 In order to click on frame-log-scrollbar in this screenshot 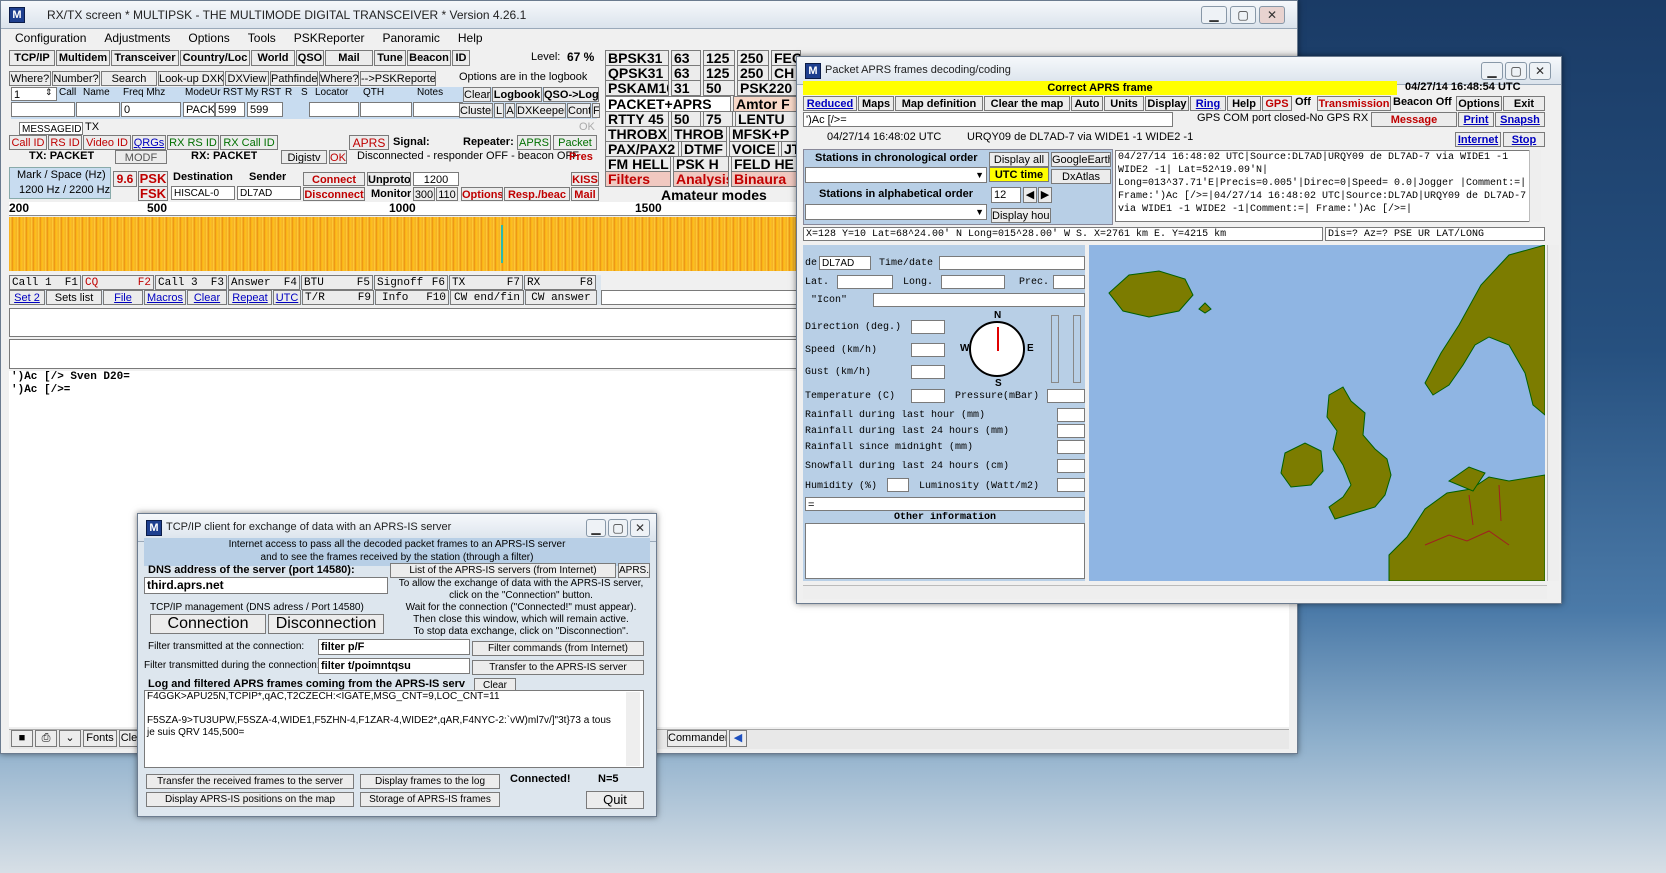, I will do `click(1535, 186)`.